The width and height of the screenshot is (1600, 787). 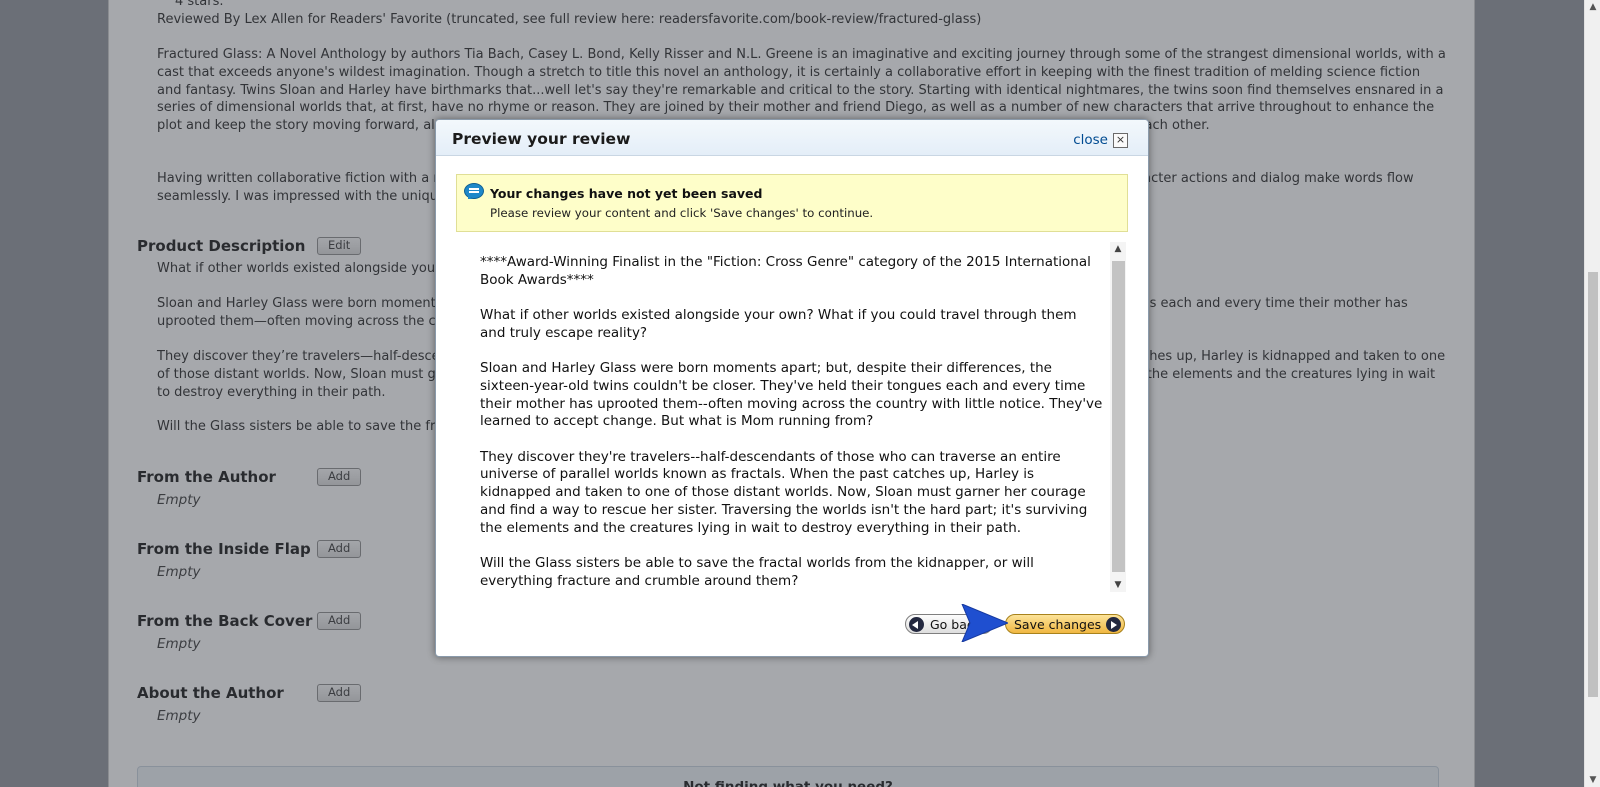 I want to click on forward-arrow-icon, so click(x=1113, y=624).